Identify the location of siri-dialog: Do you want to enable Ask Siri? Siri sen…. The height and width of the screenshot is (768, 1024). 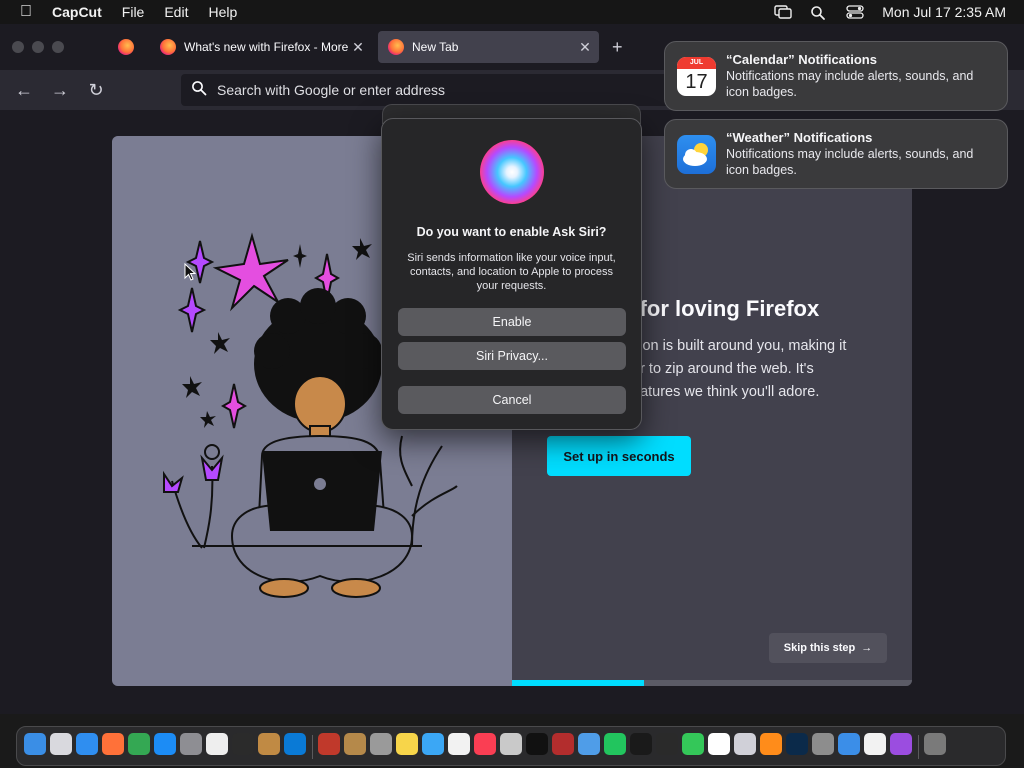
(511, 274).